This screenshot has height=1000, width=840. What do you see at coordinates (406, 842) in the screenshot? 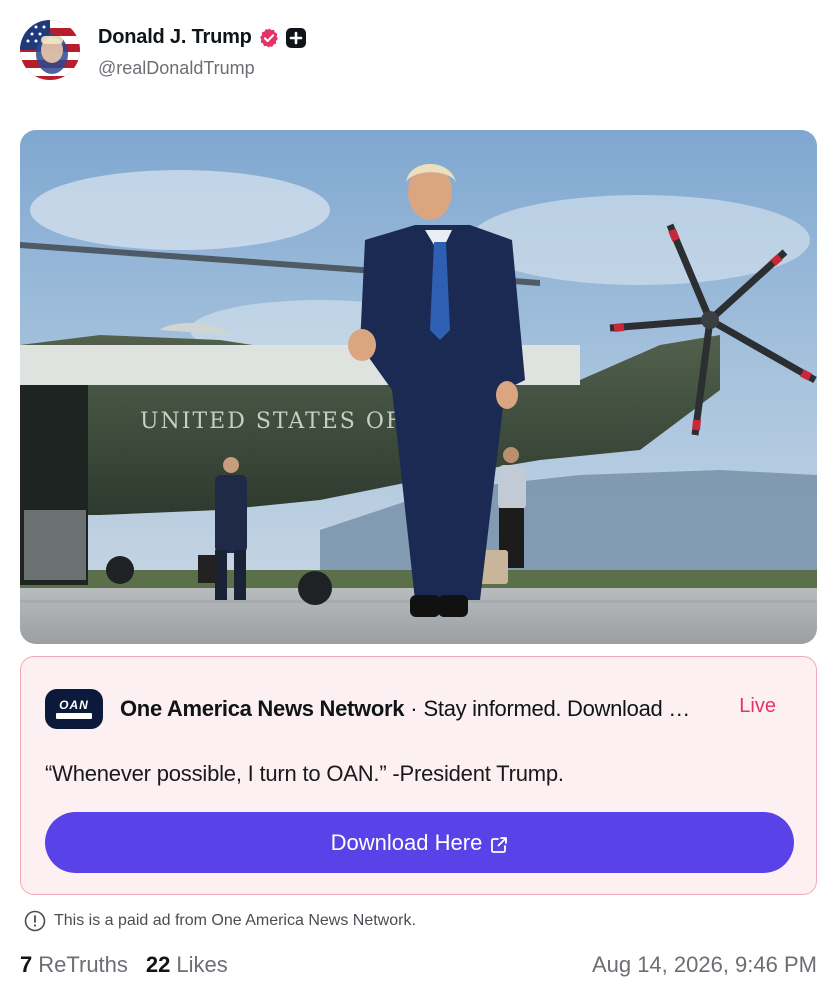
I see `download-button-label: Download Here` at bounding box center [406, 842].